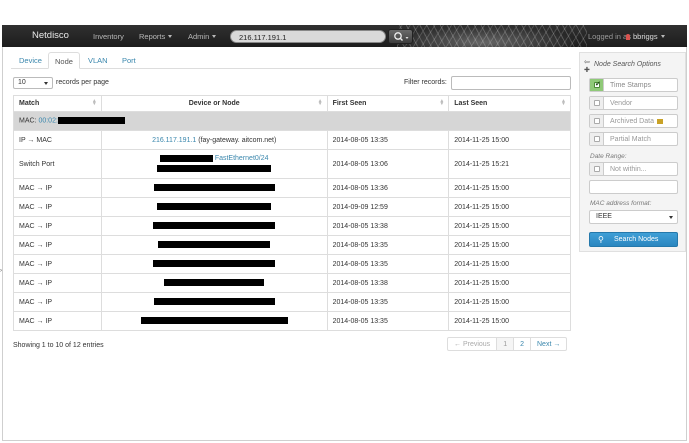 The image size is (689, 443). What do you see at coordinates (388, 103) in the screenshot?
I see `col-first-seen: First Seen ▲ ▼` at bounding box center [388, 103].